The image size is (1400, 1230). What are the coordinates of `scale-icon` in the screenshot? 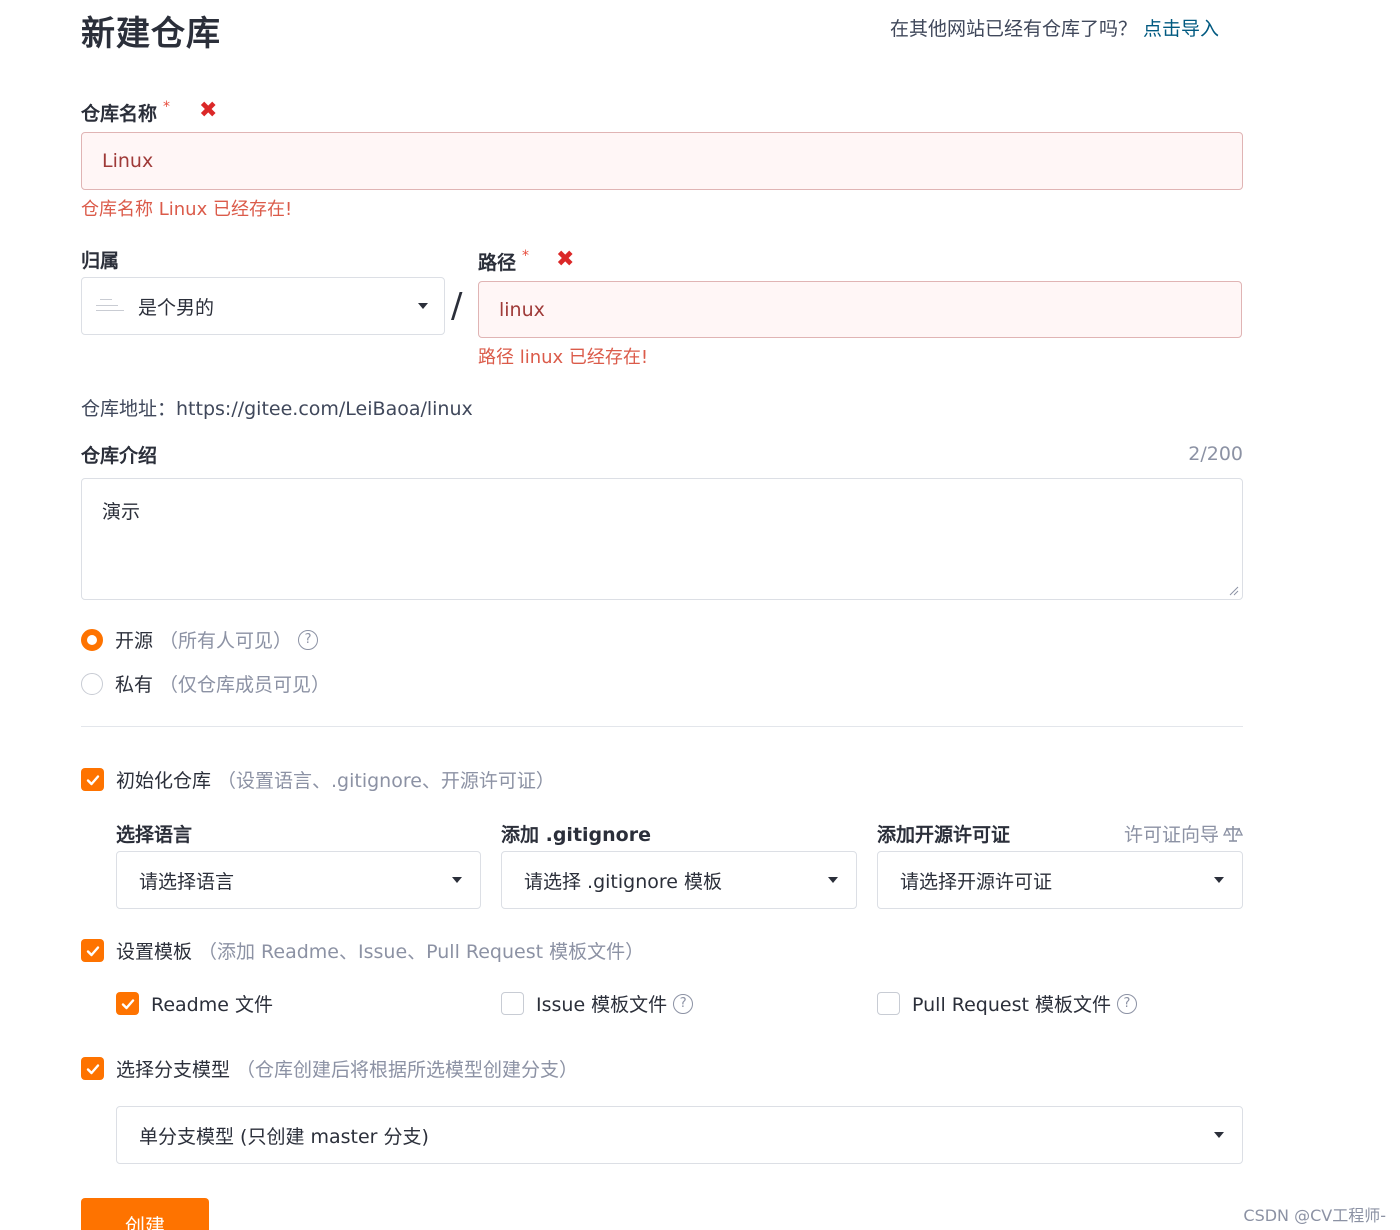 It's located at (1233, 833).